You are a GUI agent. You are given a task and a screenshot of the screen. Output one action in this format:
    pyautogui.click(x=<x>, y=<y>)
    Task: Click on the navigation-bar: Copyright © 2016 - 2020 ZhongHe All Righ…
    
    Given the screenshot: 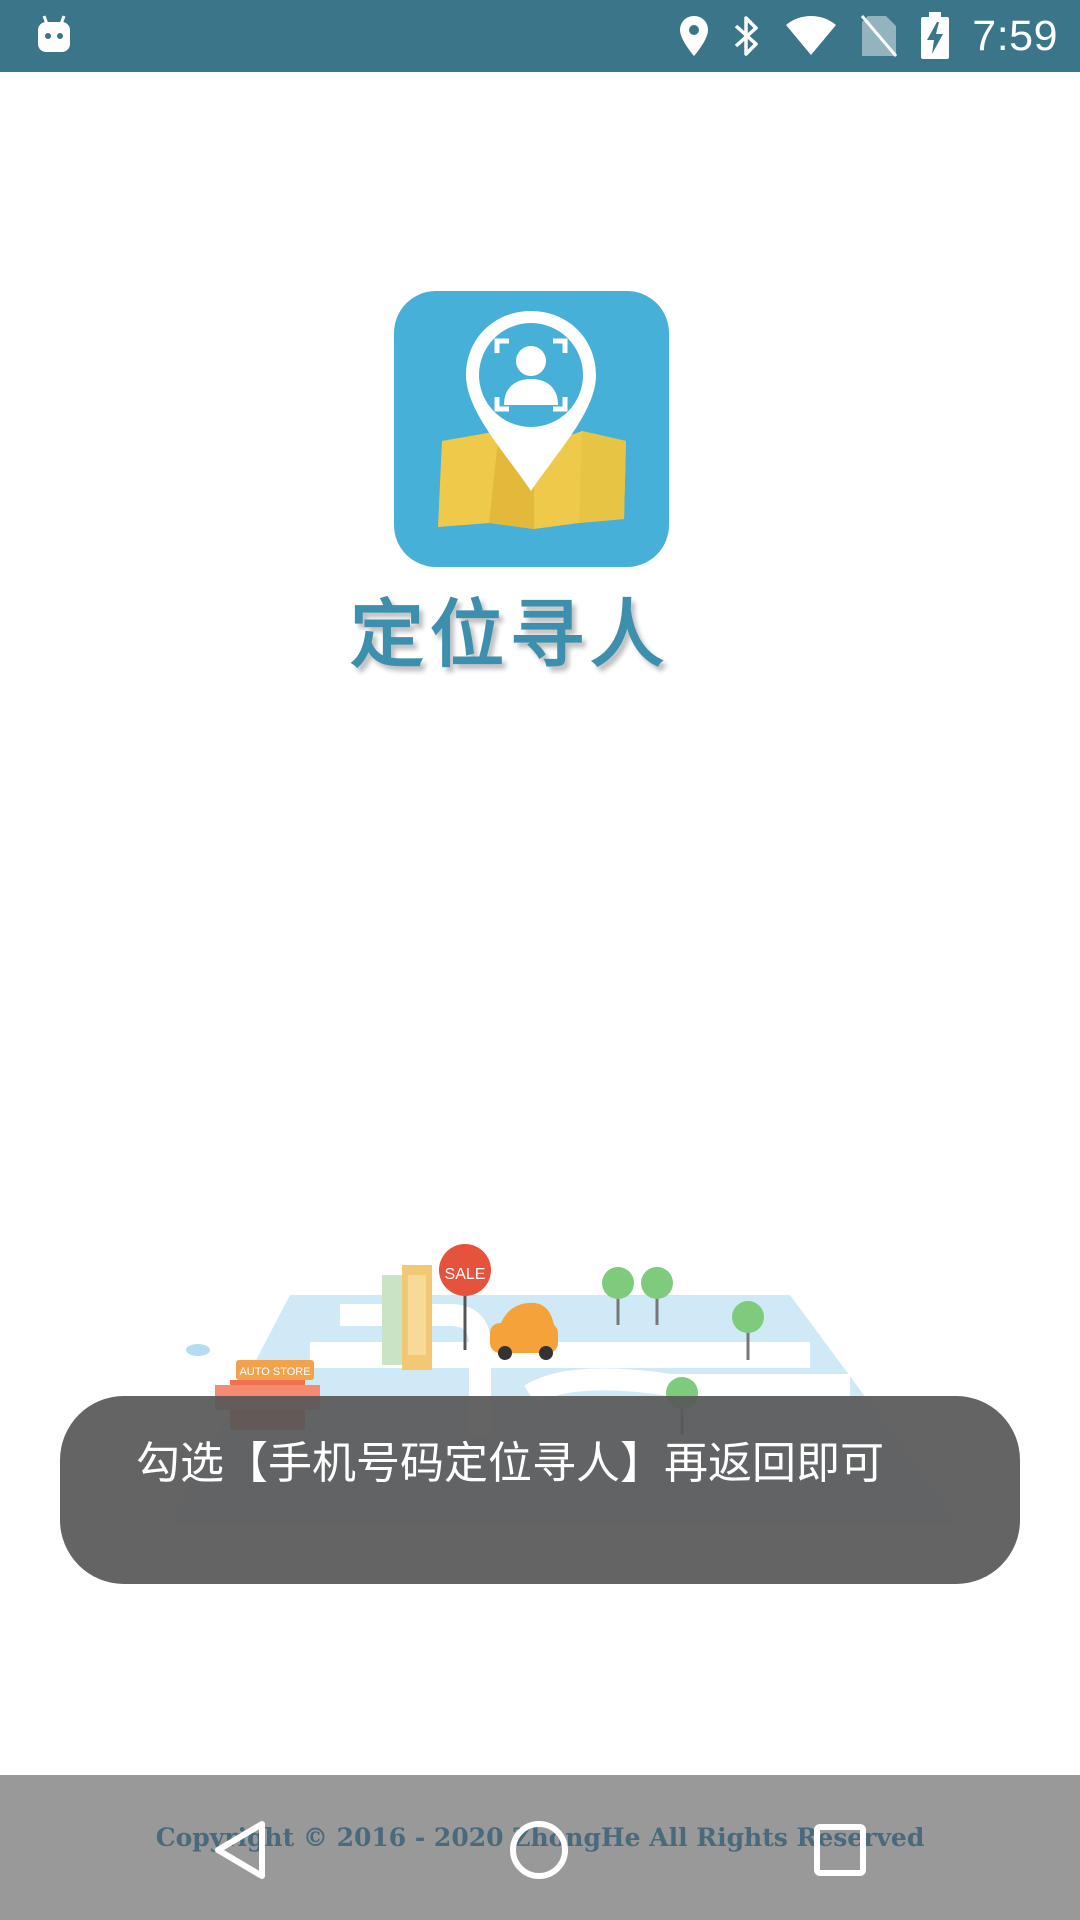 What is the action you would take?
    pyautogui.click(x=540, y=1847)
    